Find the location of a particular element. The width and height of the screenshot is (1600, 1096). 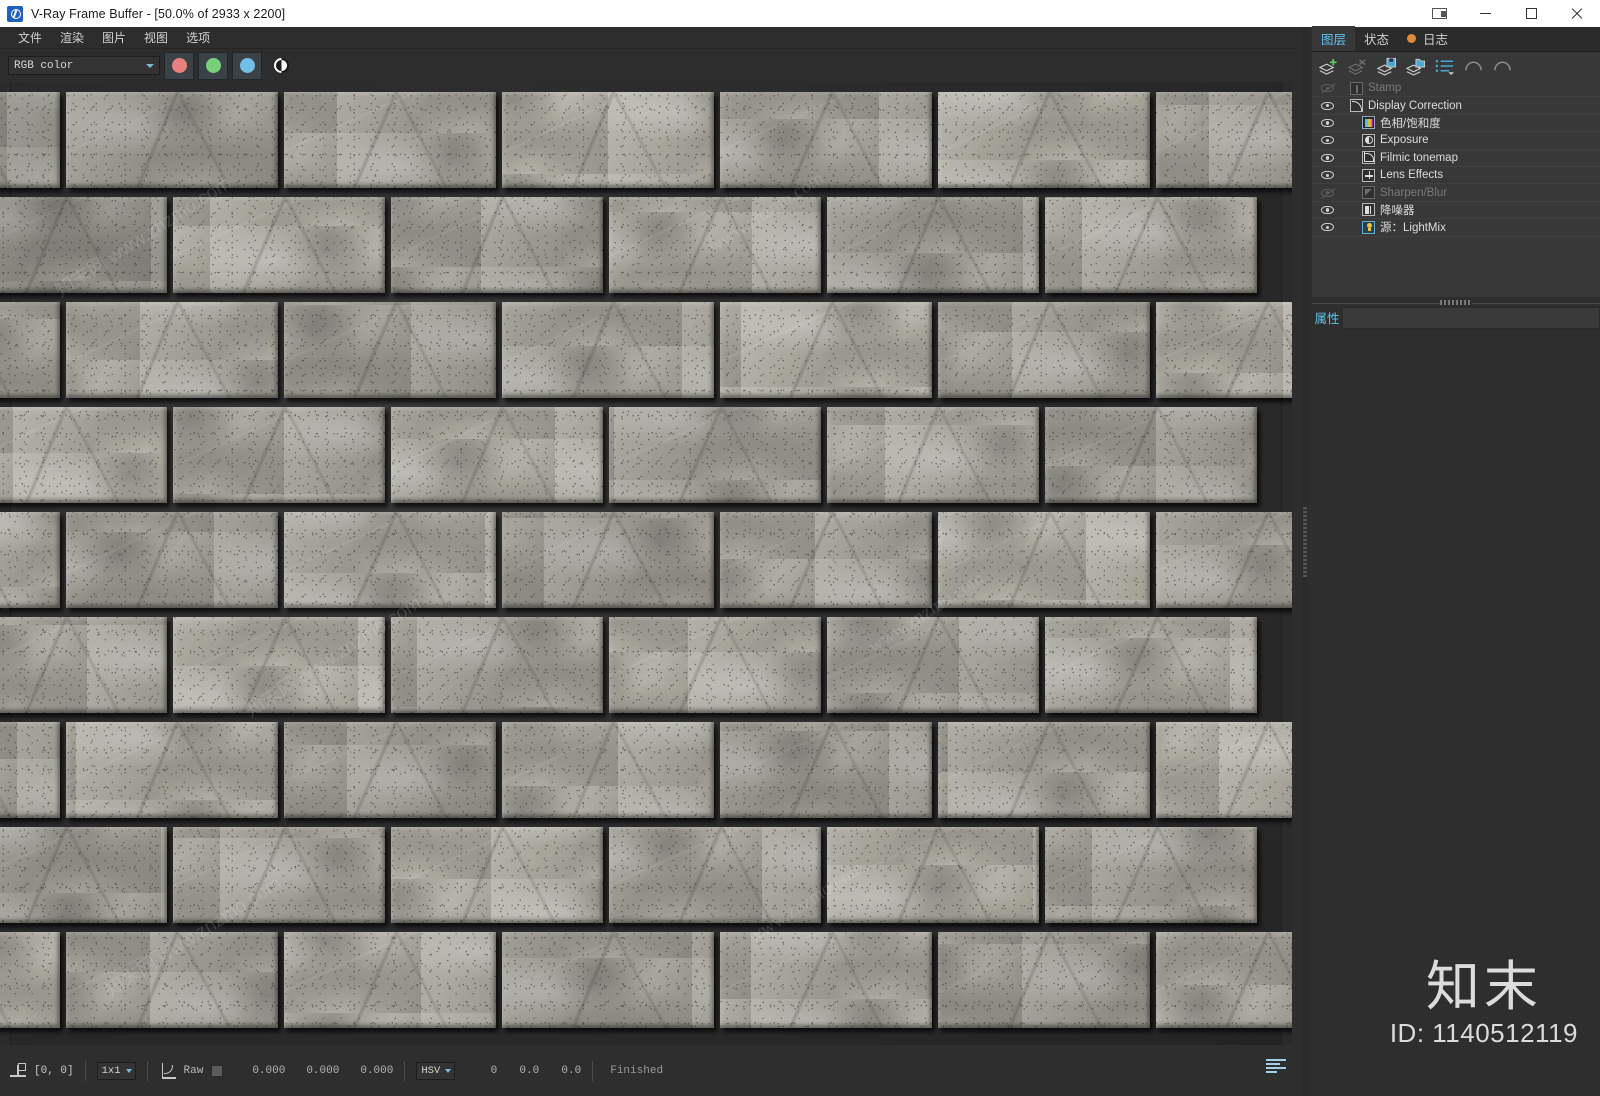

properties-splitter is located at coordinates (1456, 301).